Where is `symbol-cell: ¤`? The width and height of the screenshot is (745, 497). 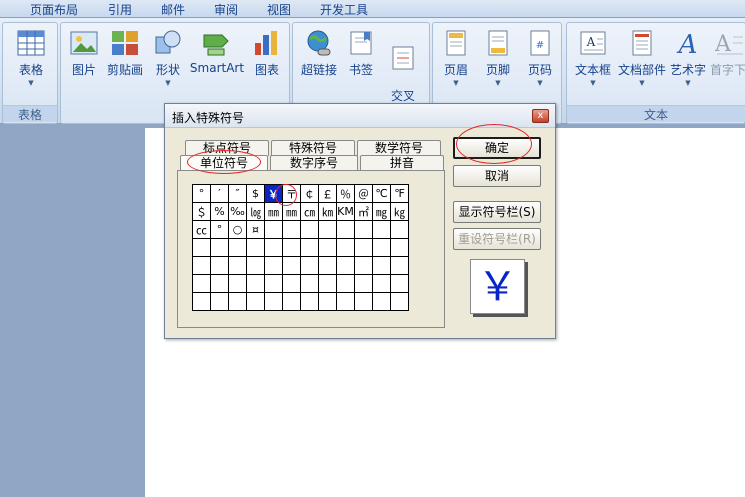 symbol-cell: ¤ is located at coordinates (255, 229).